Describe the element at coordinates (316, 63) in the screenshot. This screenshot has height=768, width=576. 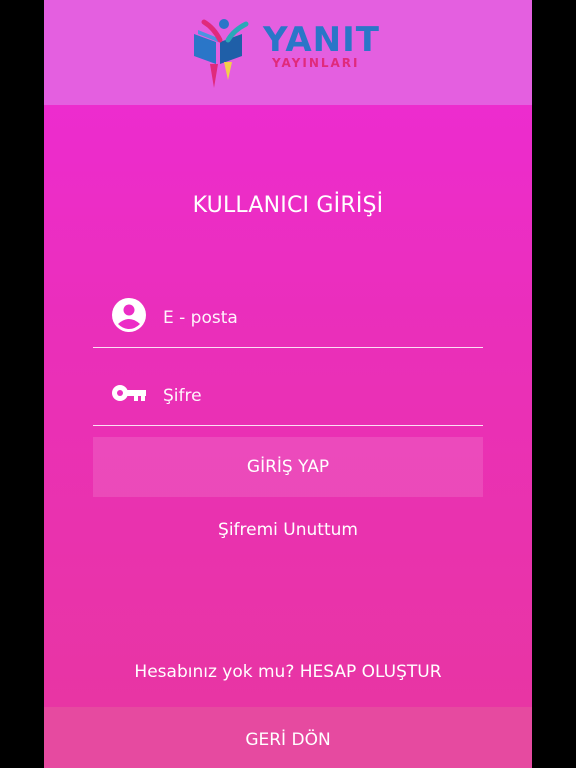
I see `brand-subtitle: YAYINLARI` at that location.